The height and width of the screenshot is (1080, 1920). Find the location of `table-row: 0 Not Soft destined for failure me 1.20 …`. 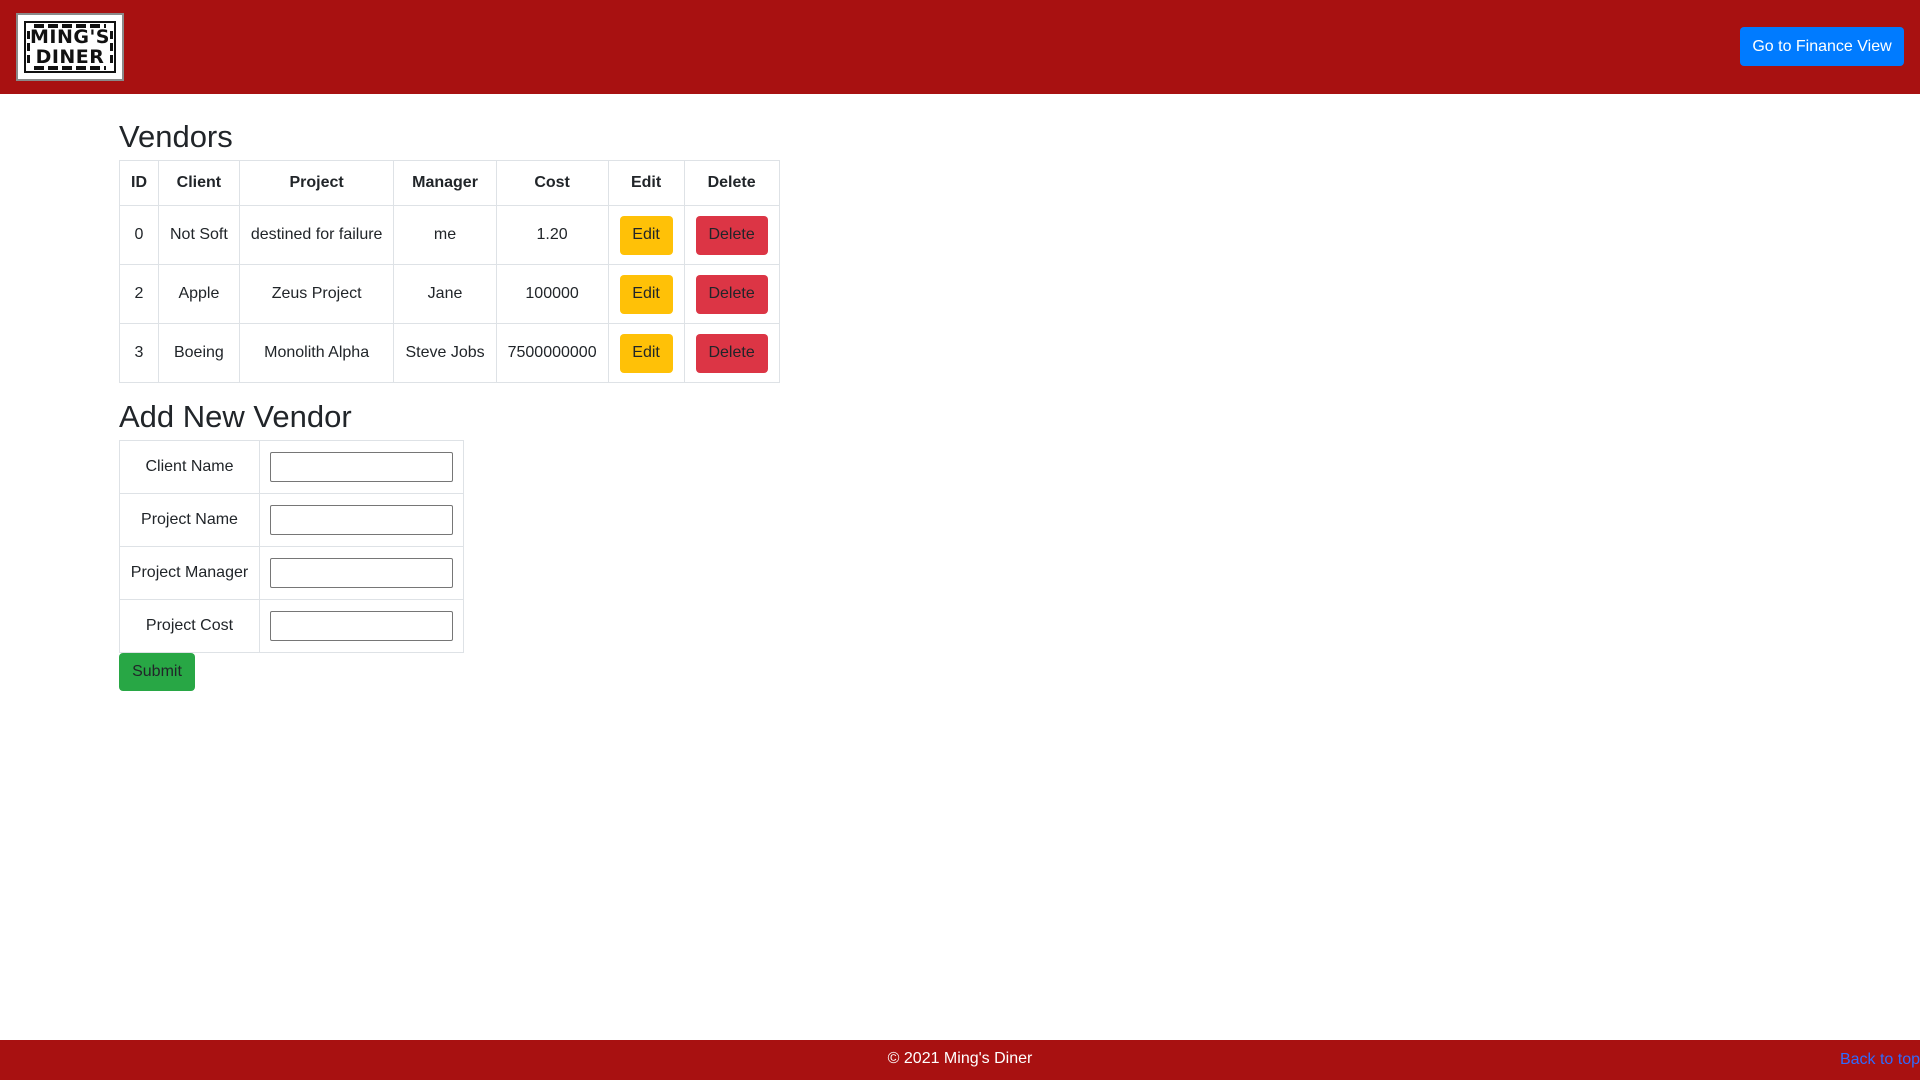

table-row: 0 Not Soft destined for failure me 1.20 … is located at coordinates (449, 235).